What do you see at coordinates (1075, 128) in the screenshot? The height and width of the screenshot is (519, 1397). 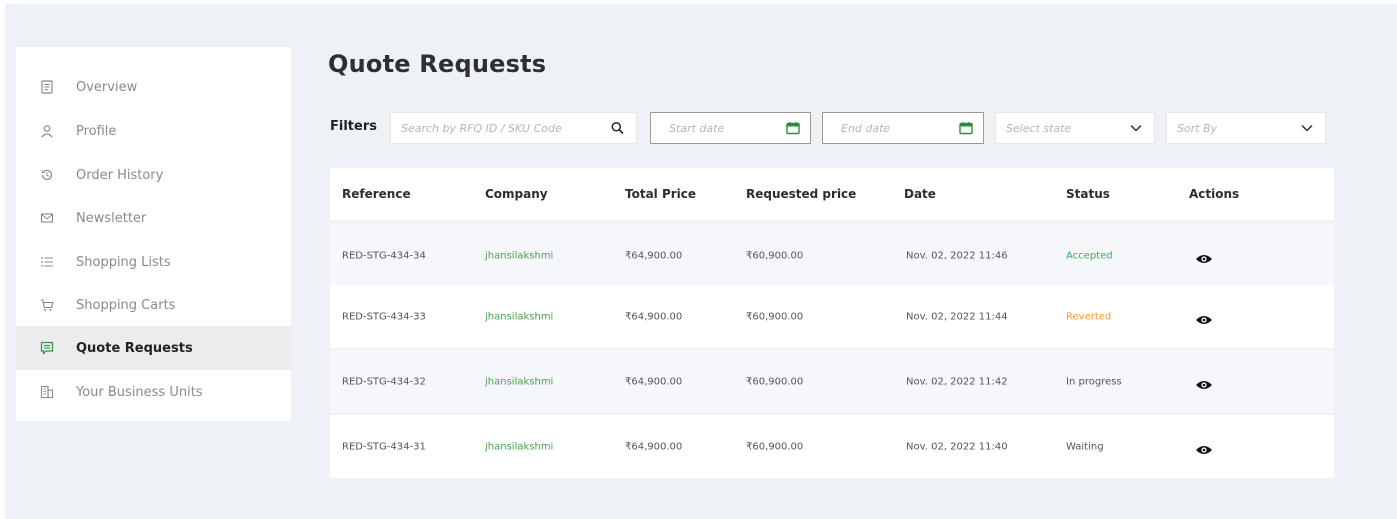 I see `state-select: Select state` at bounding box center [1075, 128].